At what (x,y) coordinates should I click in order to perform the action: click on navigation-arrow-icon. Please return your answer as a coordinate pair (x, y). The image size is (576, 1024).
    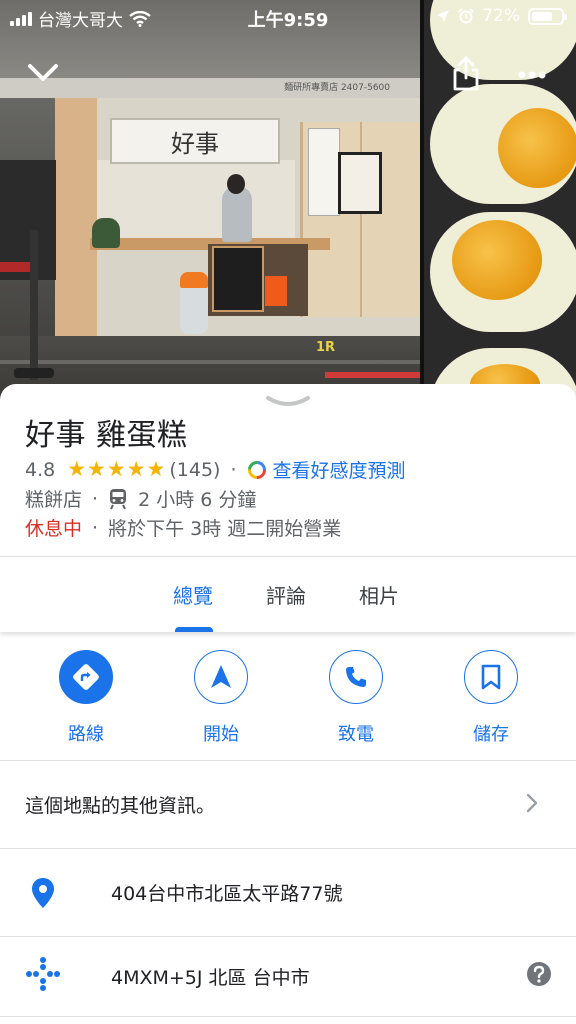
    Looking at the image, I should click on (221, 676).